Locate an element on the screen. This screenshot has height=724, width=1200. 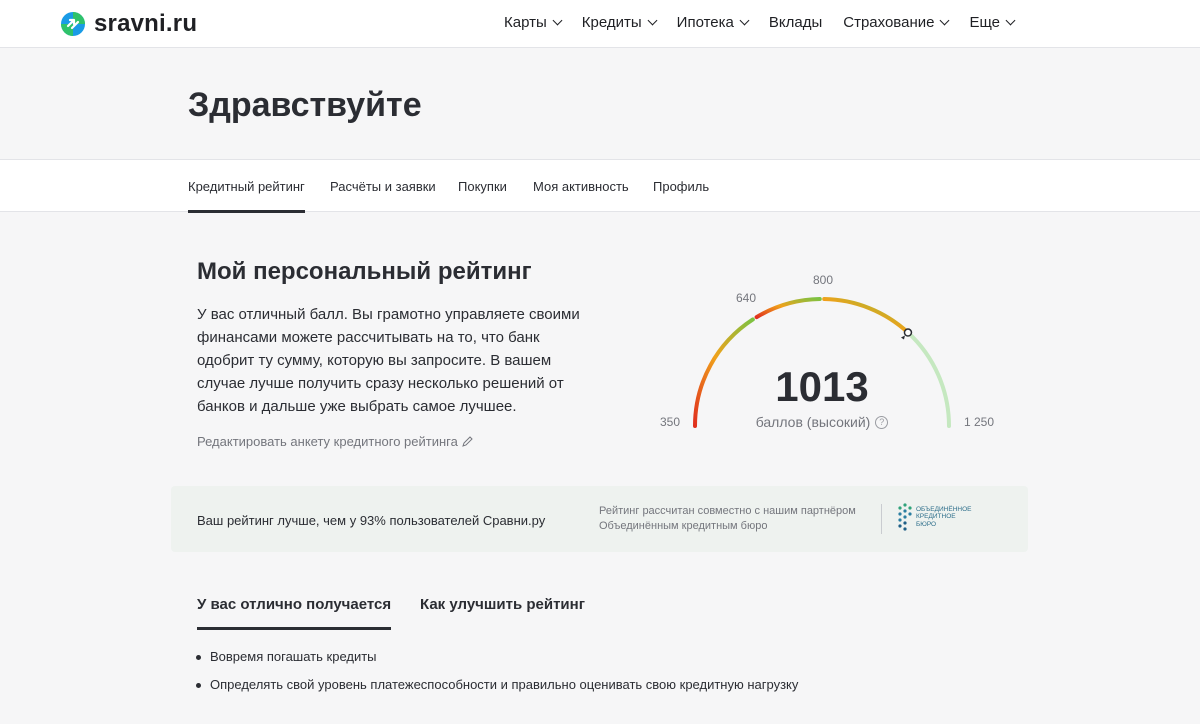
gauge-tick-max: 1 250 is located at coordinates (979, 422).